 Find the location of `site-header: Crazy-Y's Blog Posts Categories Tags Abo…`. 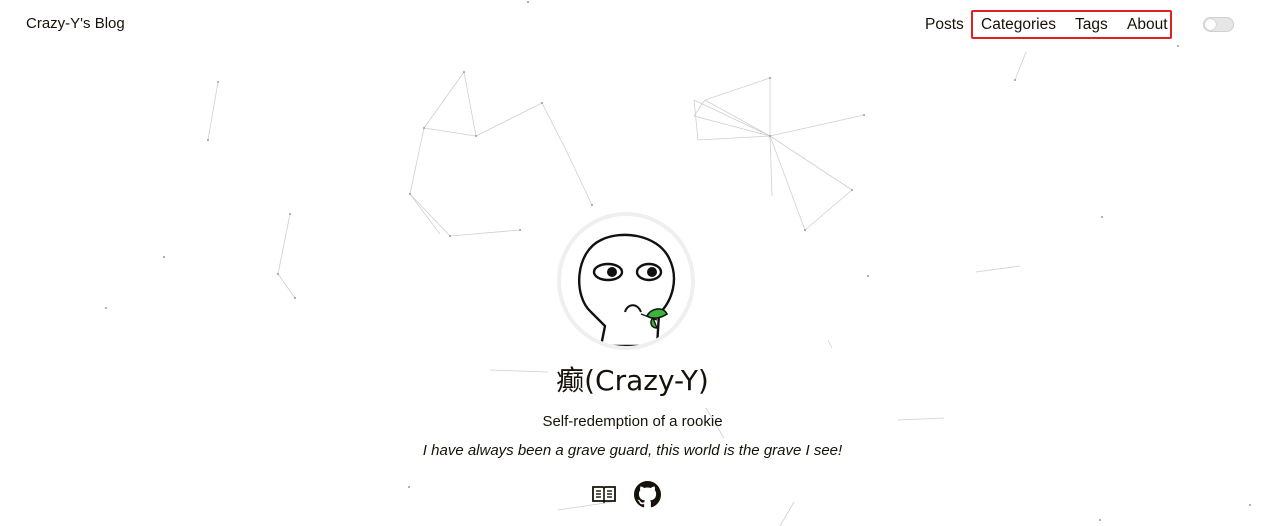

site-header: Crazy-Y's Blog Posts Categories Tags Abo… is located at coordinates (632, 25).